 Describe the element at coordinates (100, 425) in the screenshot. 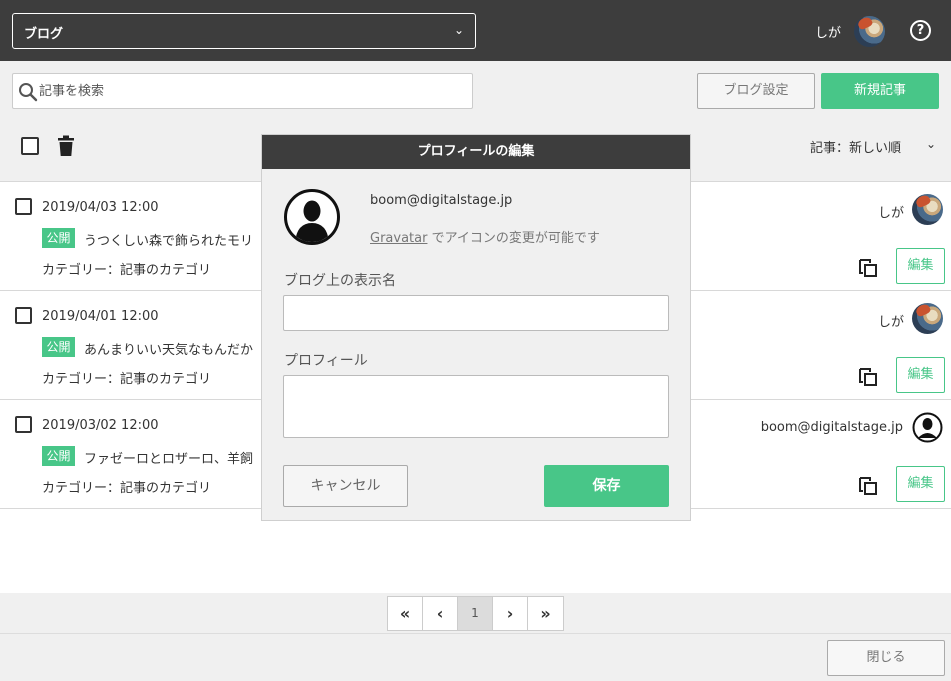

I see `post-date: 2019/03/02 12:00` at that location.